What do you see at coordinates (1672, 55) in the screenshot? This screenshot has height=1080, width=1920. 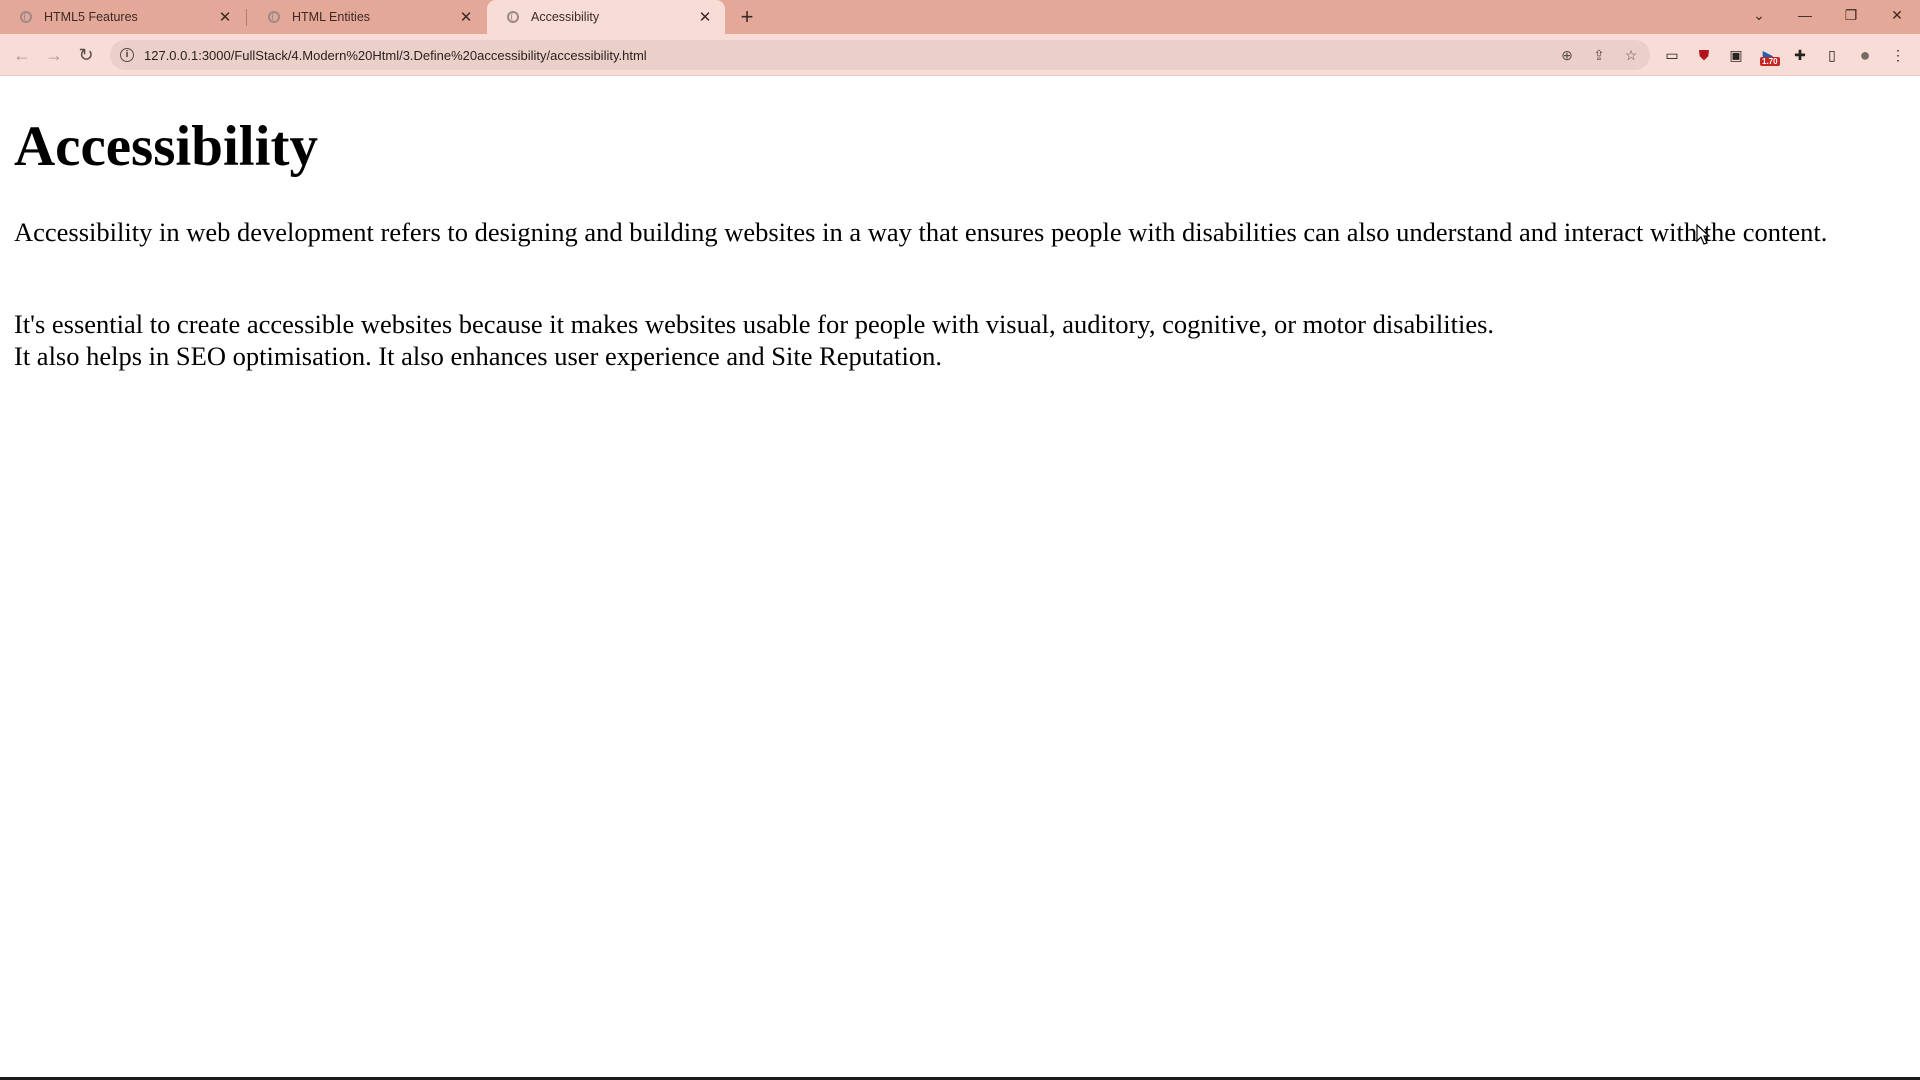 I see `extension-cc-icon: ▭` at bounding box center [1672, 55].